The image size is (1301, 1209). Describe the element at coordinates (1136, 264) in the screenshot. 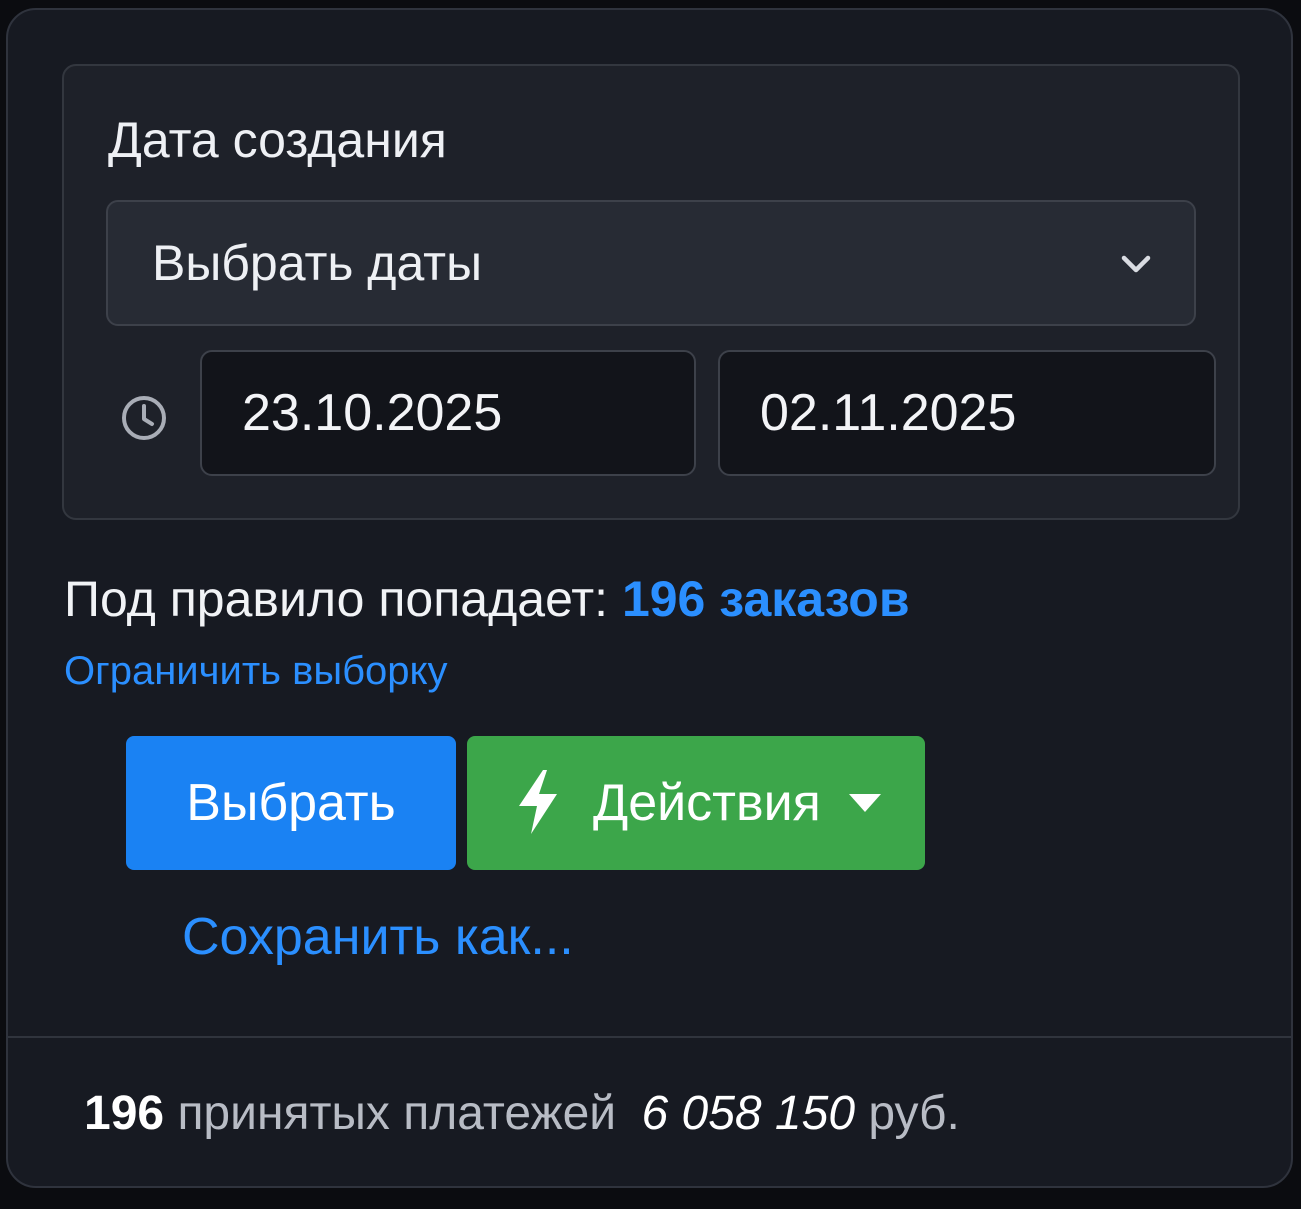

I see `chevron-down-icon` at that location.